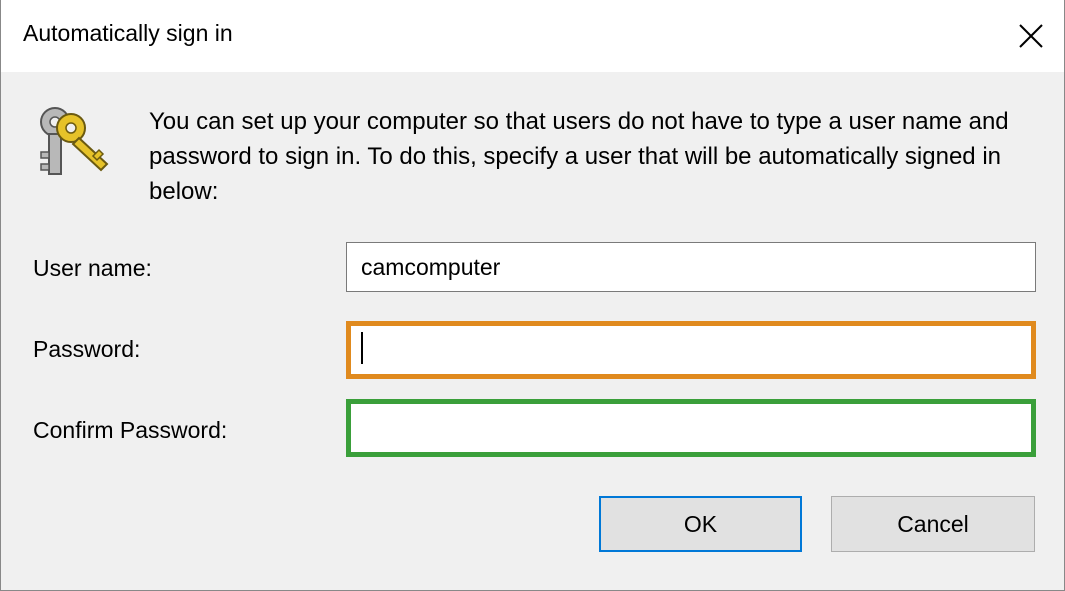  I want to click on title-bar: Automatically sign in, so click(532, 36).